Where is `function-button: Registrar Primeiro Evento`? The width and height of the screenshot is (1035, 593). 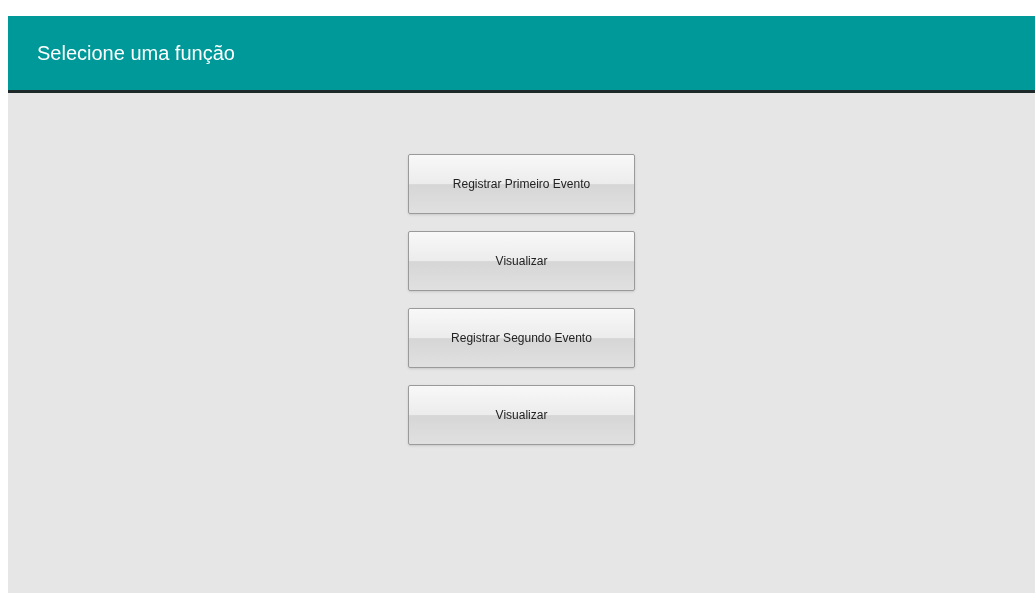 function-button: Registrar Primeiro Evento is located at coordinates (521, 184).